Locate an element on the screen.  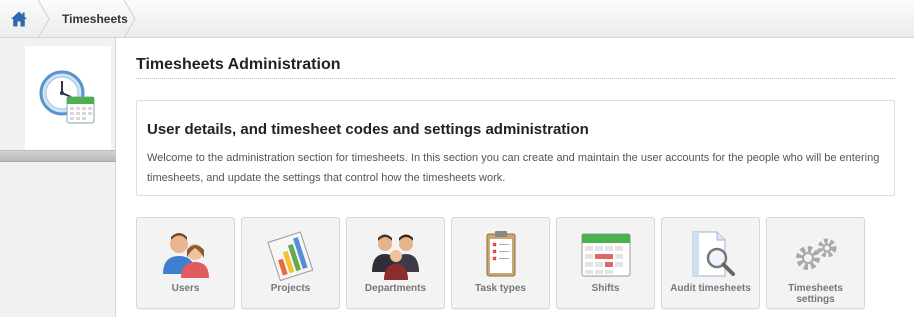
page-title: Timesheets Administration is located at coordinates (515, 67).